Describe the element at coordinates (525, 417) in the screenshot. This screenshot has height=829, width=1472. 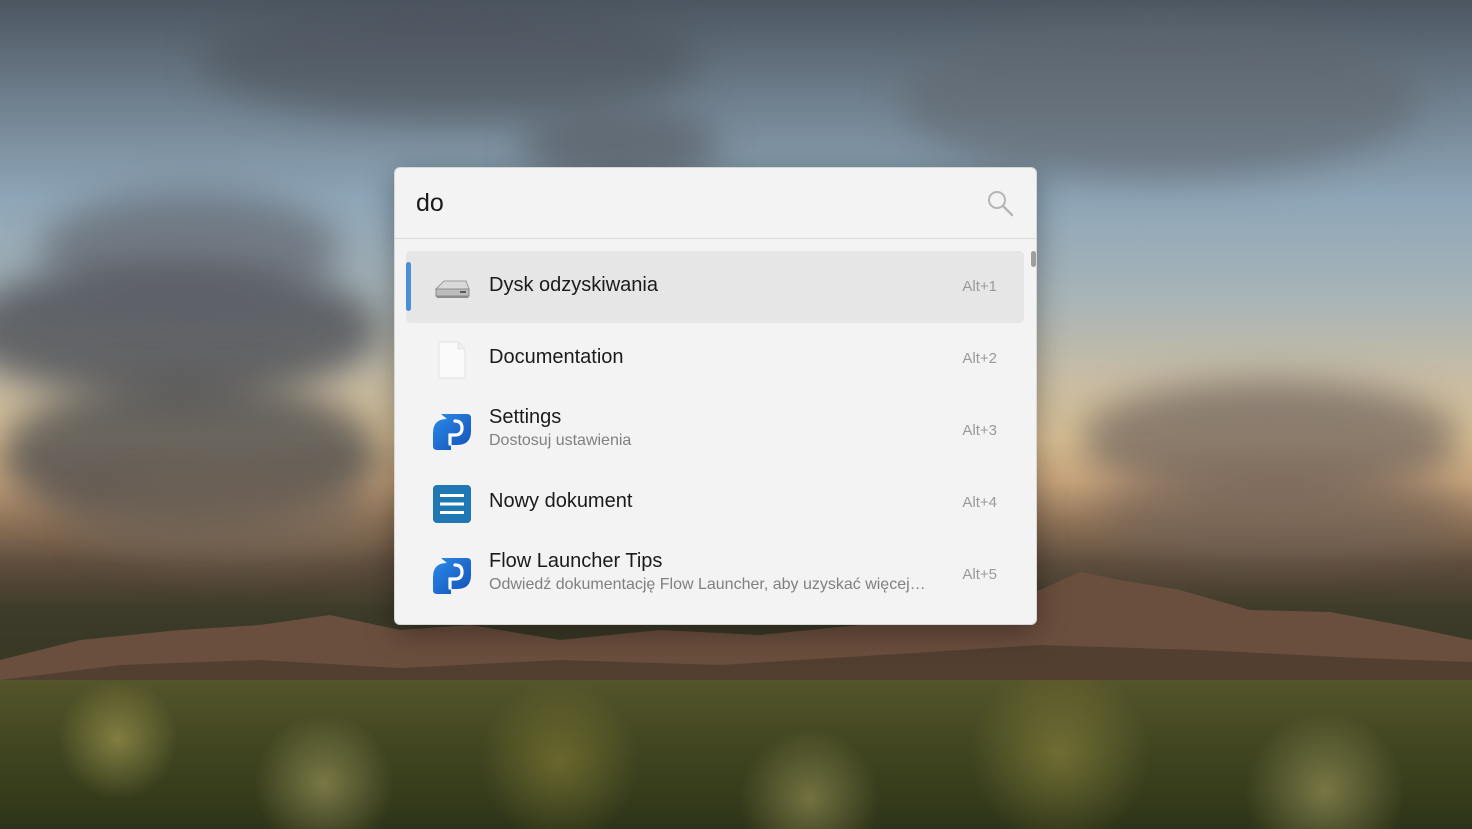
I see `result-title: Settings` at that location.